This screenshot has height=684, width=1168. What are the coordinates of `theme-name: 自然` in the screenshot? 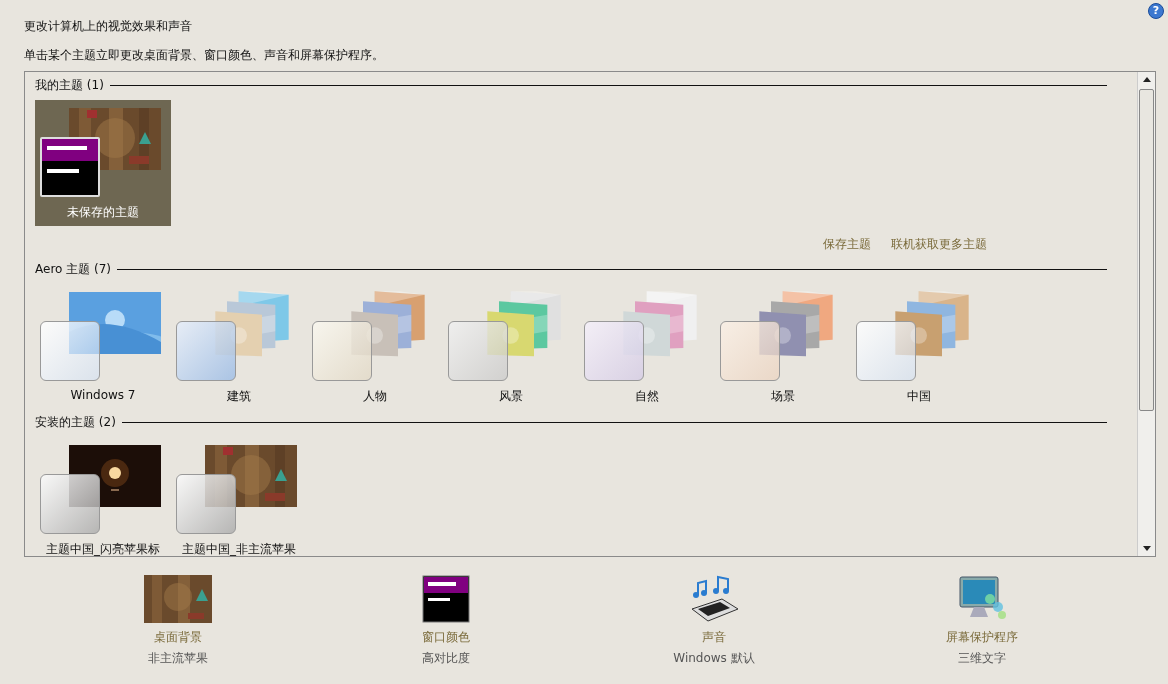 It's located at (647, 396).